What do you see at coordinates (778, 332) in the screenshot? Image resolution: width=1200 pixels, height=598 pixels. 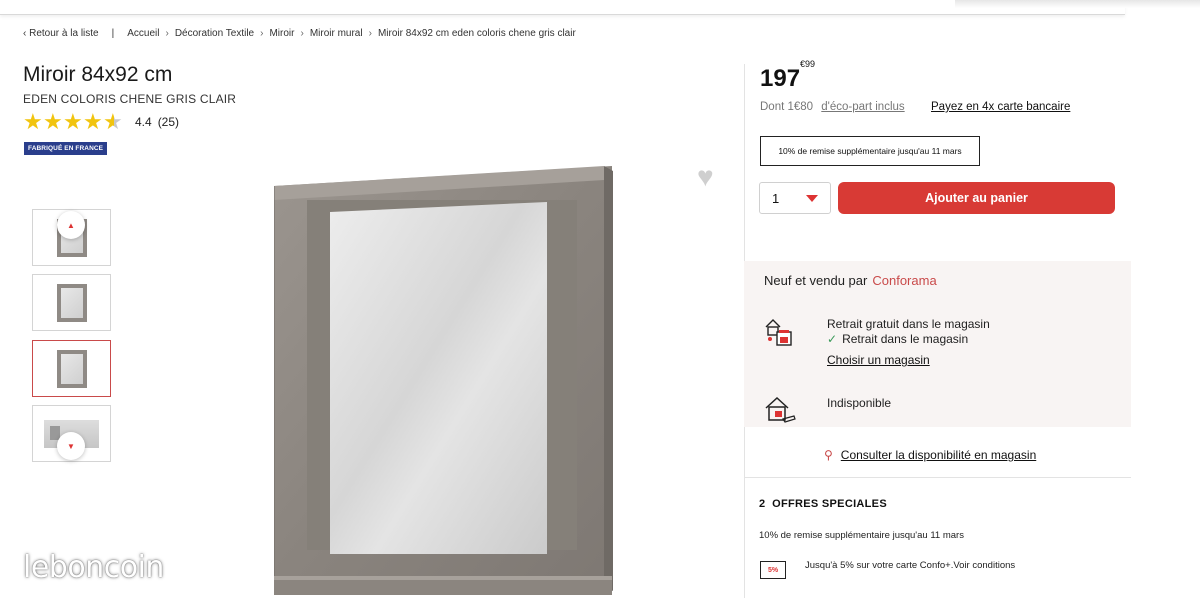 I see `store-pickup-icon` at bounding box center [778, 332].